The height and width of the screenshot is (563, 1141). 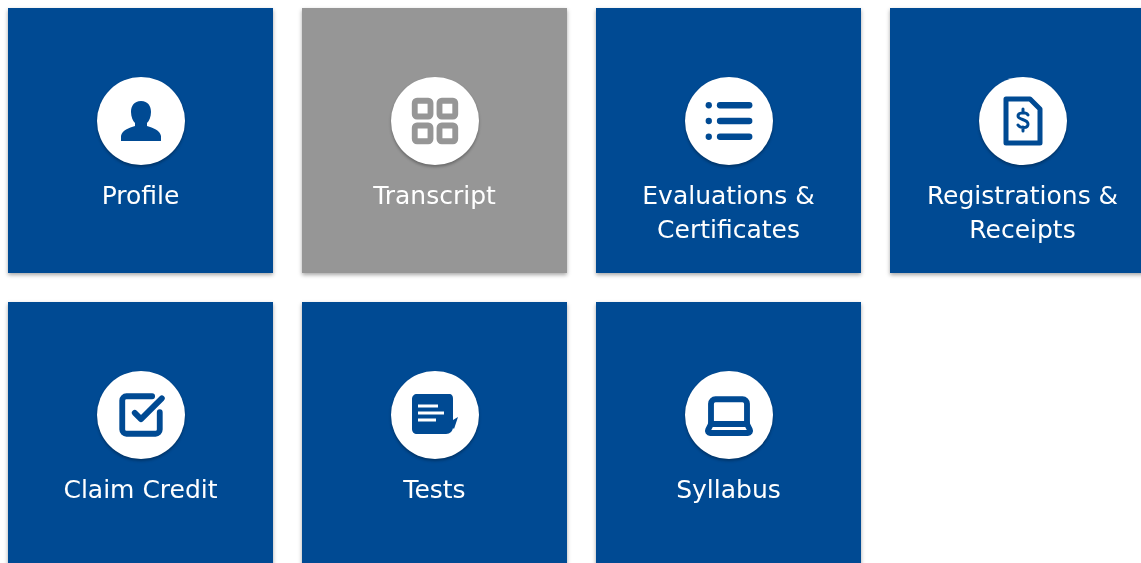 What do you see at coordinates (1022, 213) in the screenshot?
I see `tile-label: Registrations & Receipts` at bounding box center [1022, 213].